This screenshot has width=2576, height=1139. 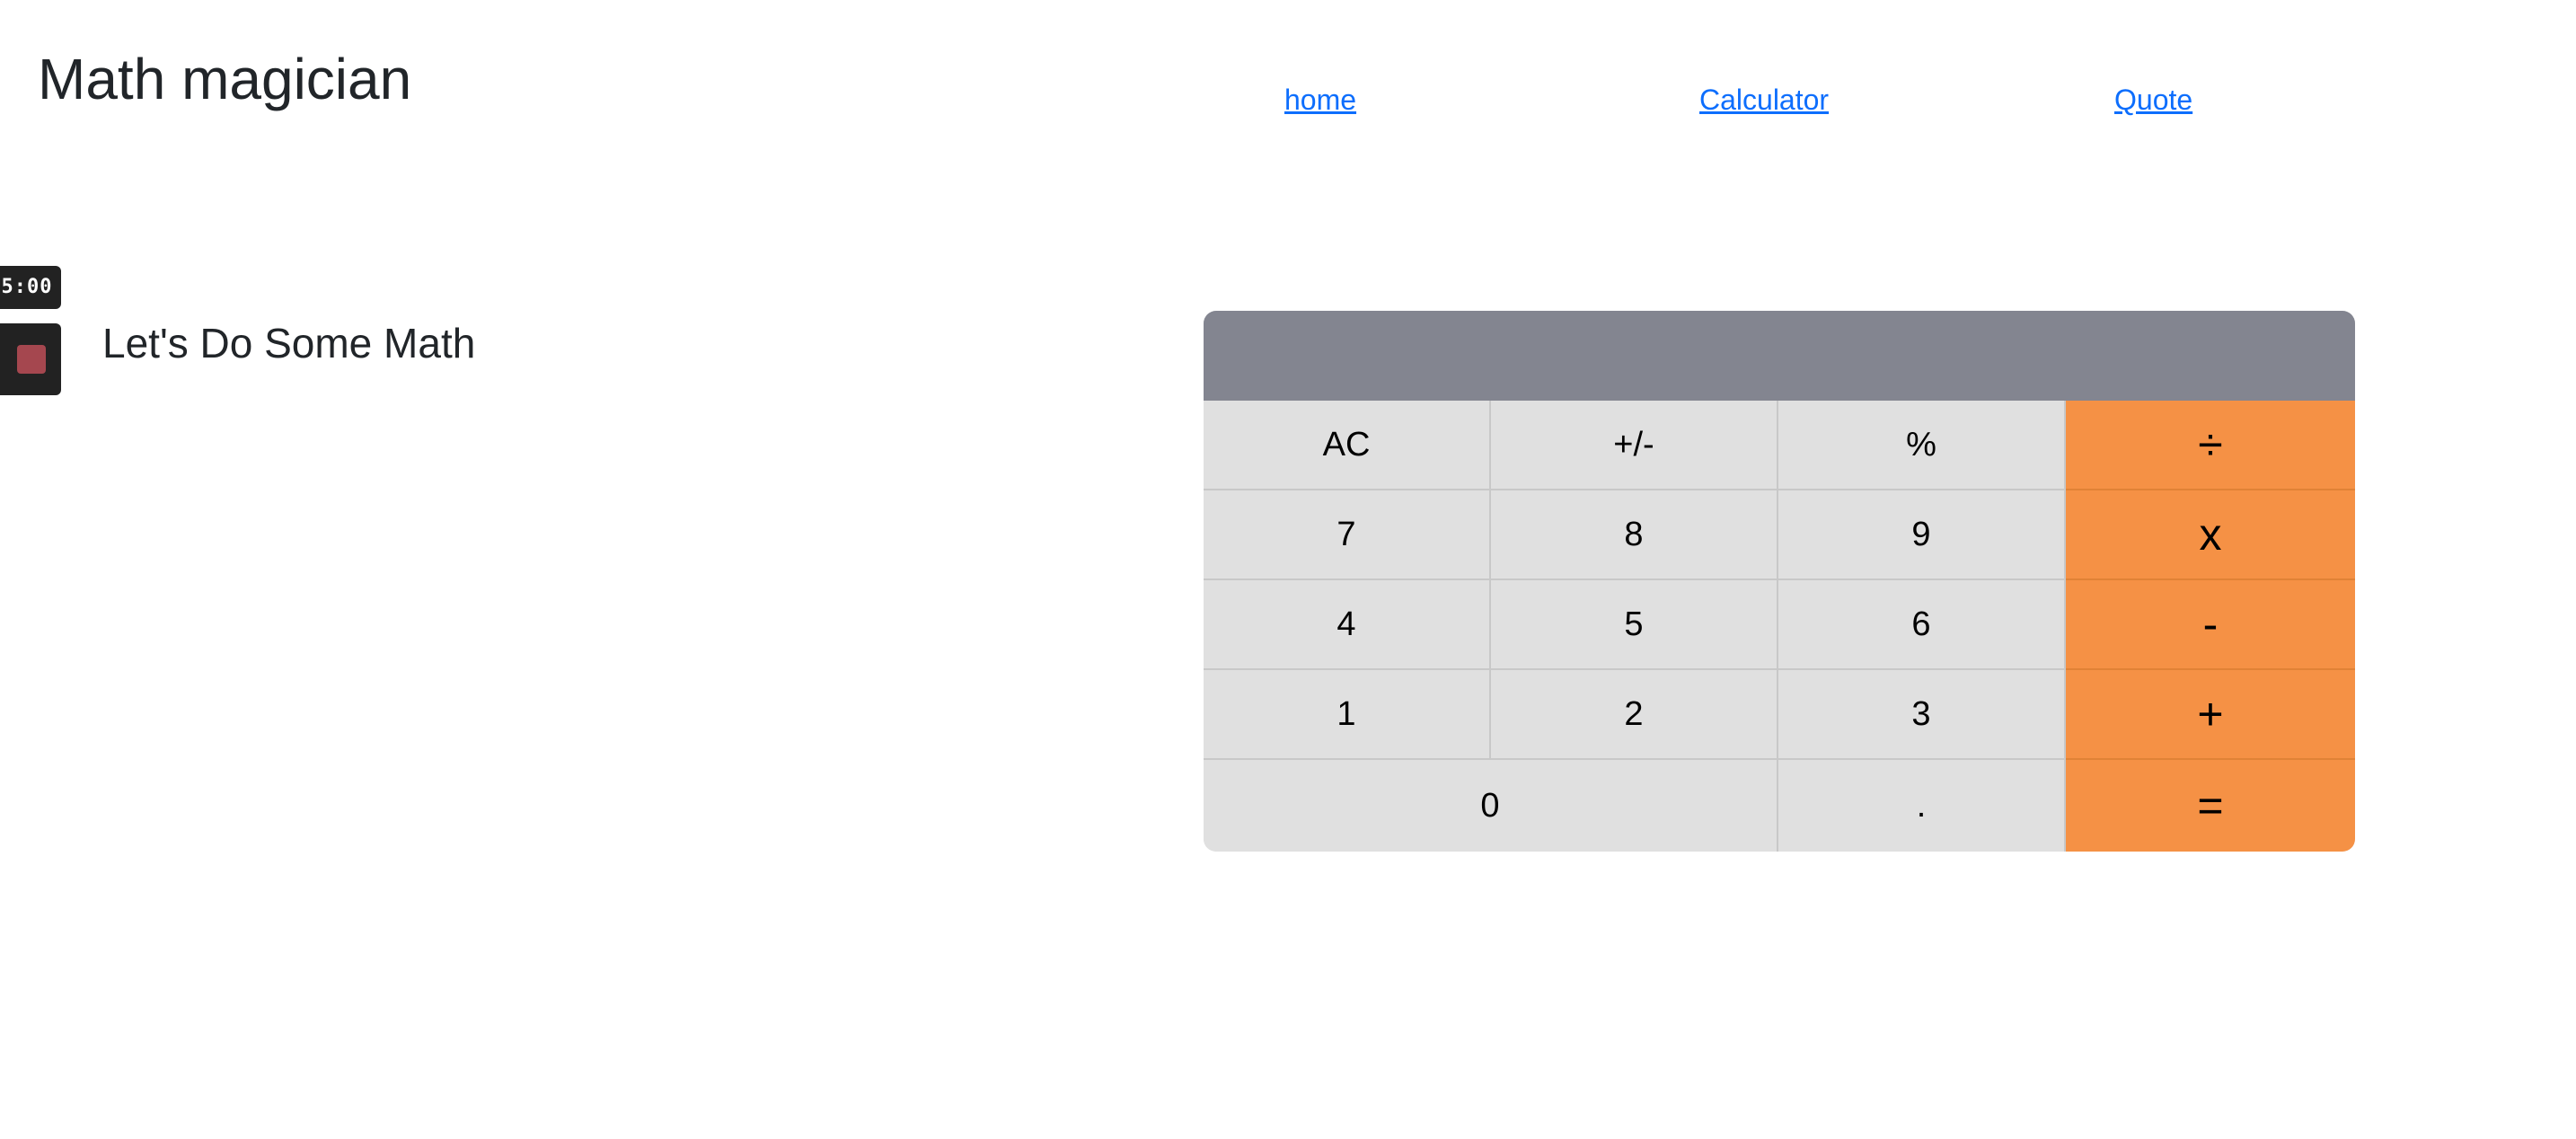 What do you see at coordinates (2153, 100) in the screenshot?
I see `nav-link-quote: Quote` at bounding box center [2153, 100].